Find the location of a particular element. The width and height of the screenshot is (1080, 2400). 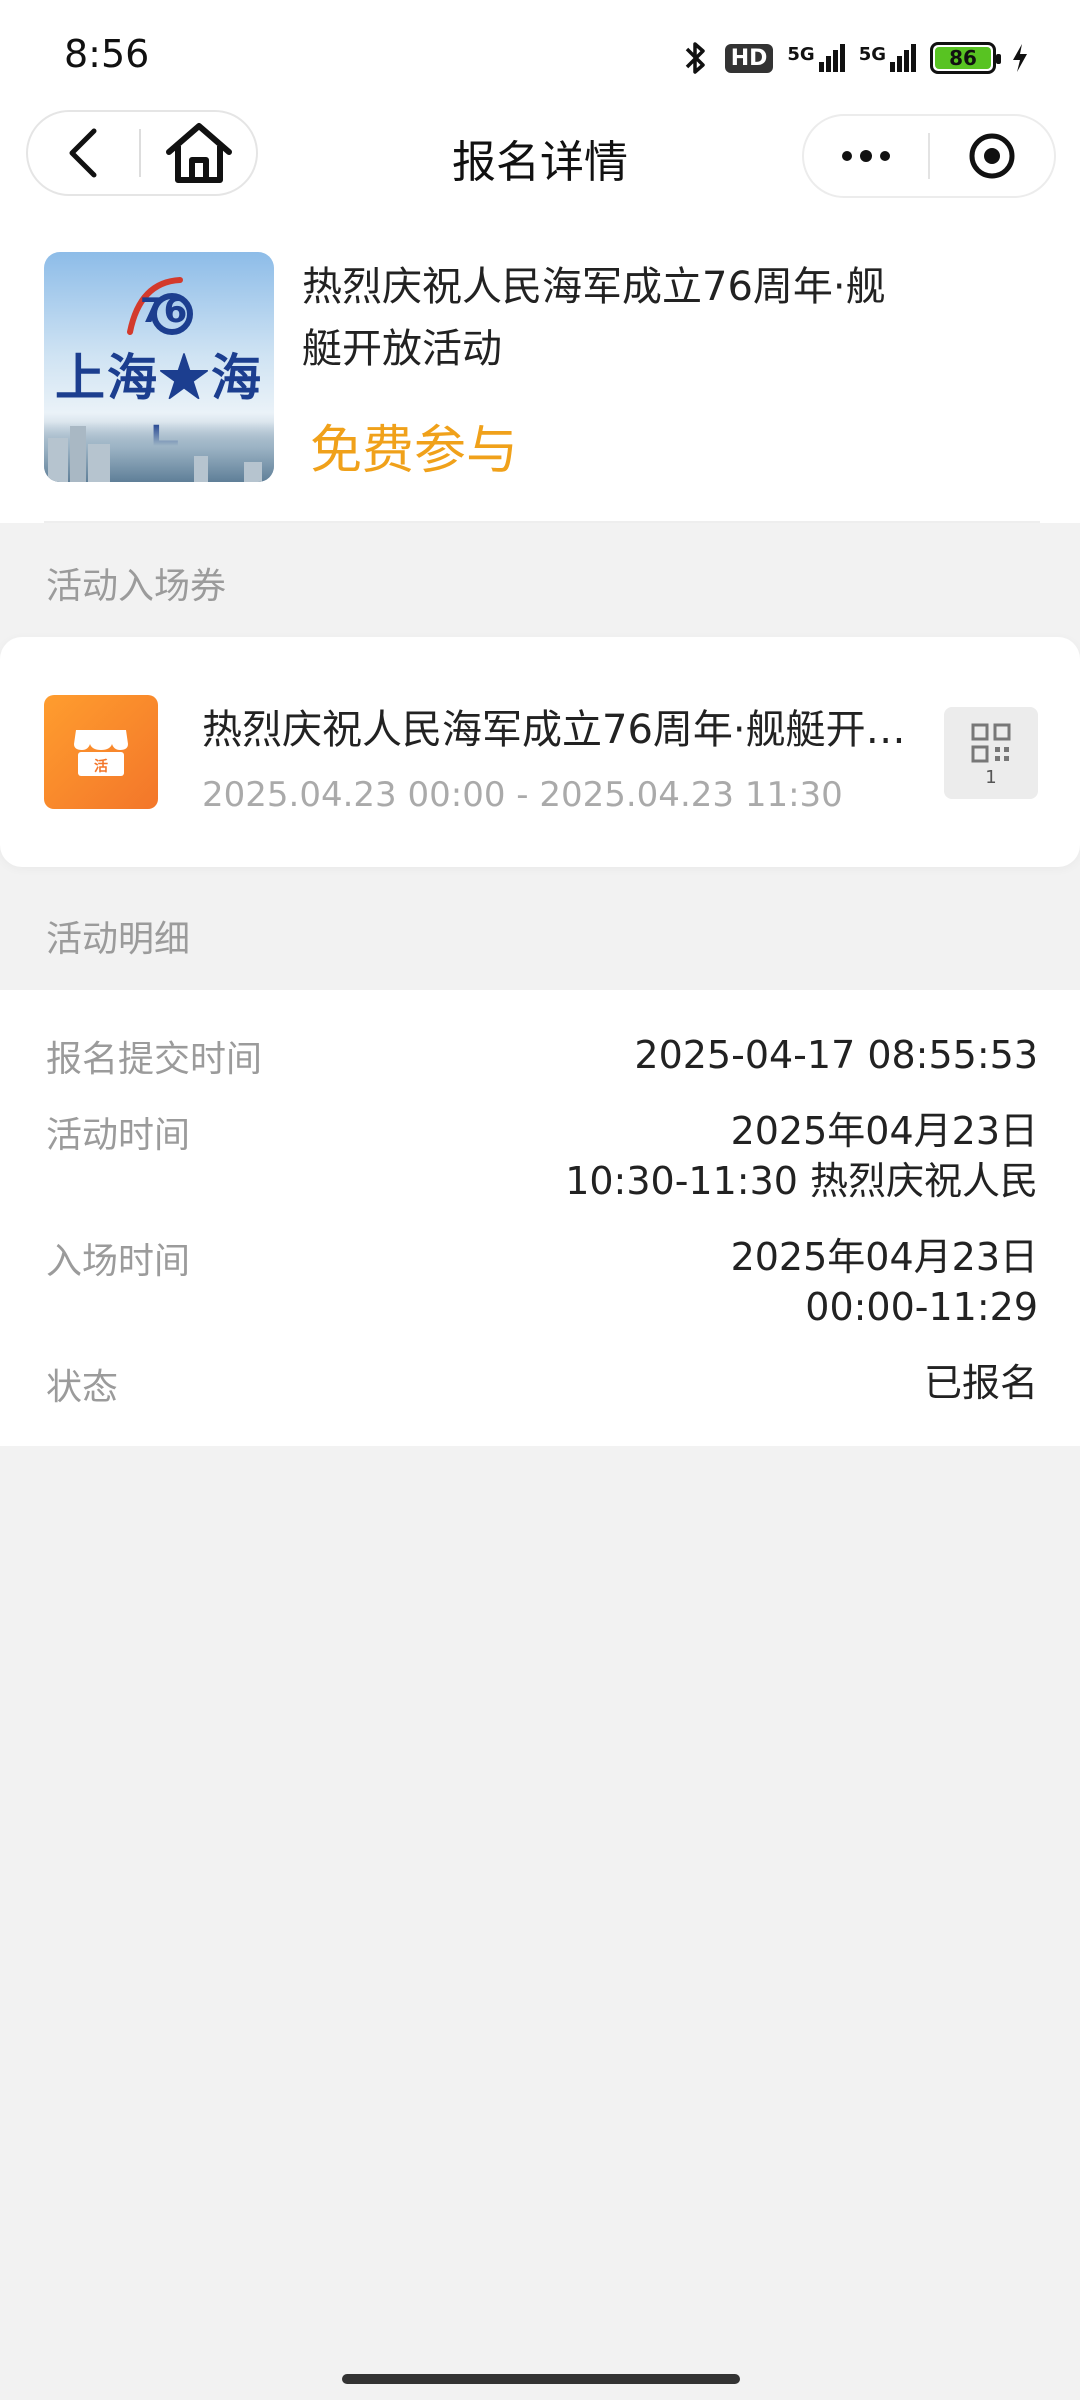

more-button is located at coordinates (866, 156).